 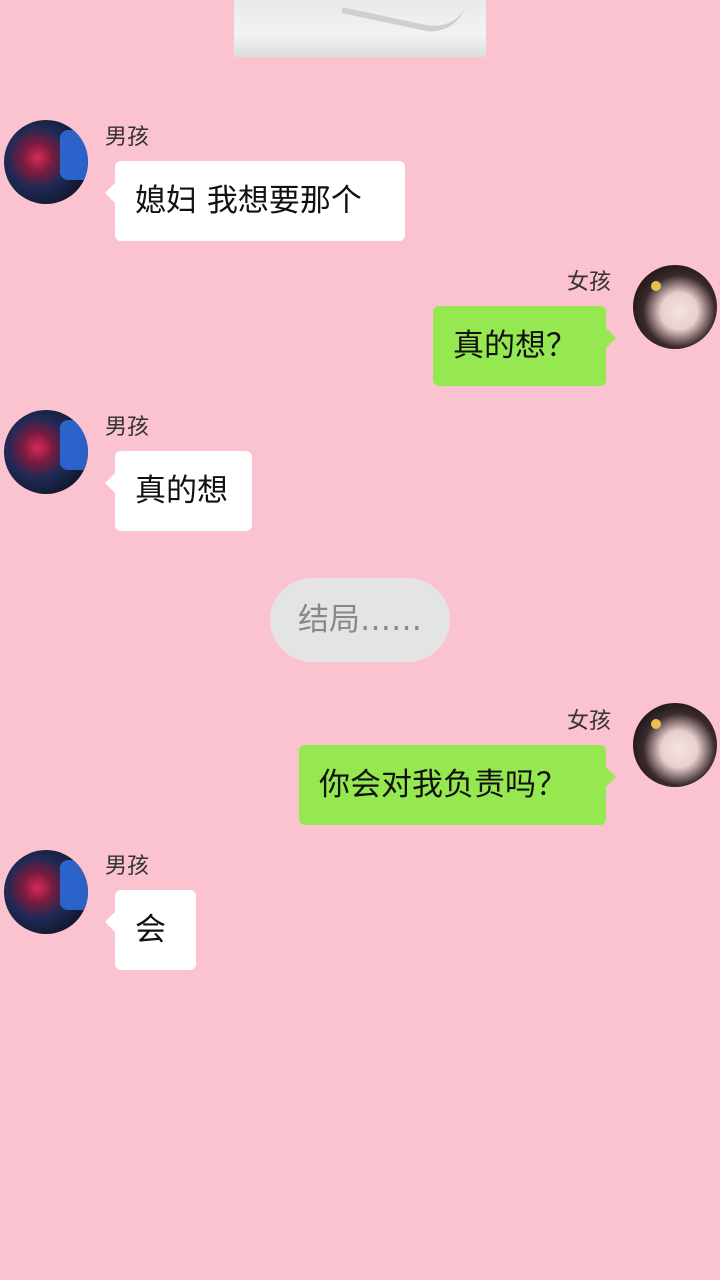 What do you see at coordinates (404, 19) in the screenshot?
I see `image-content` at bounding box center [404, 19].